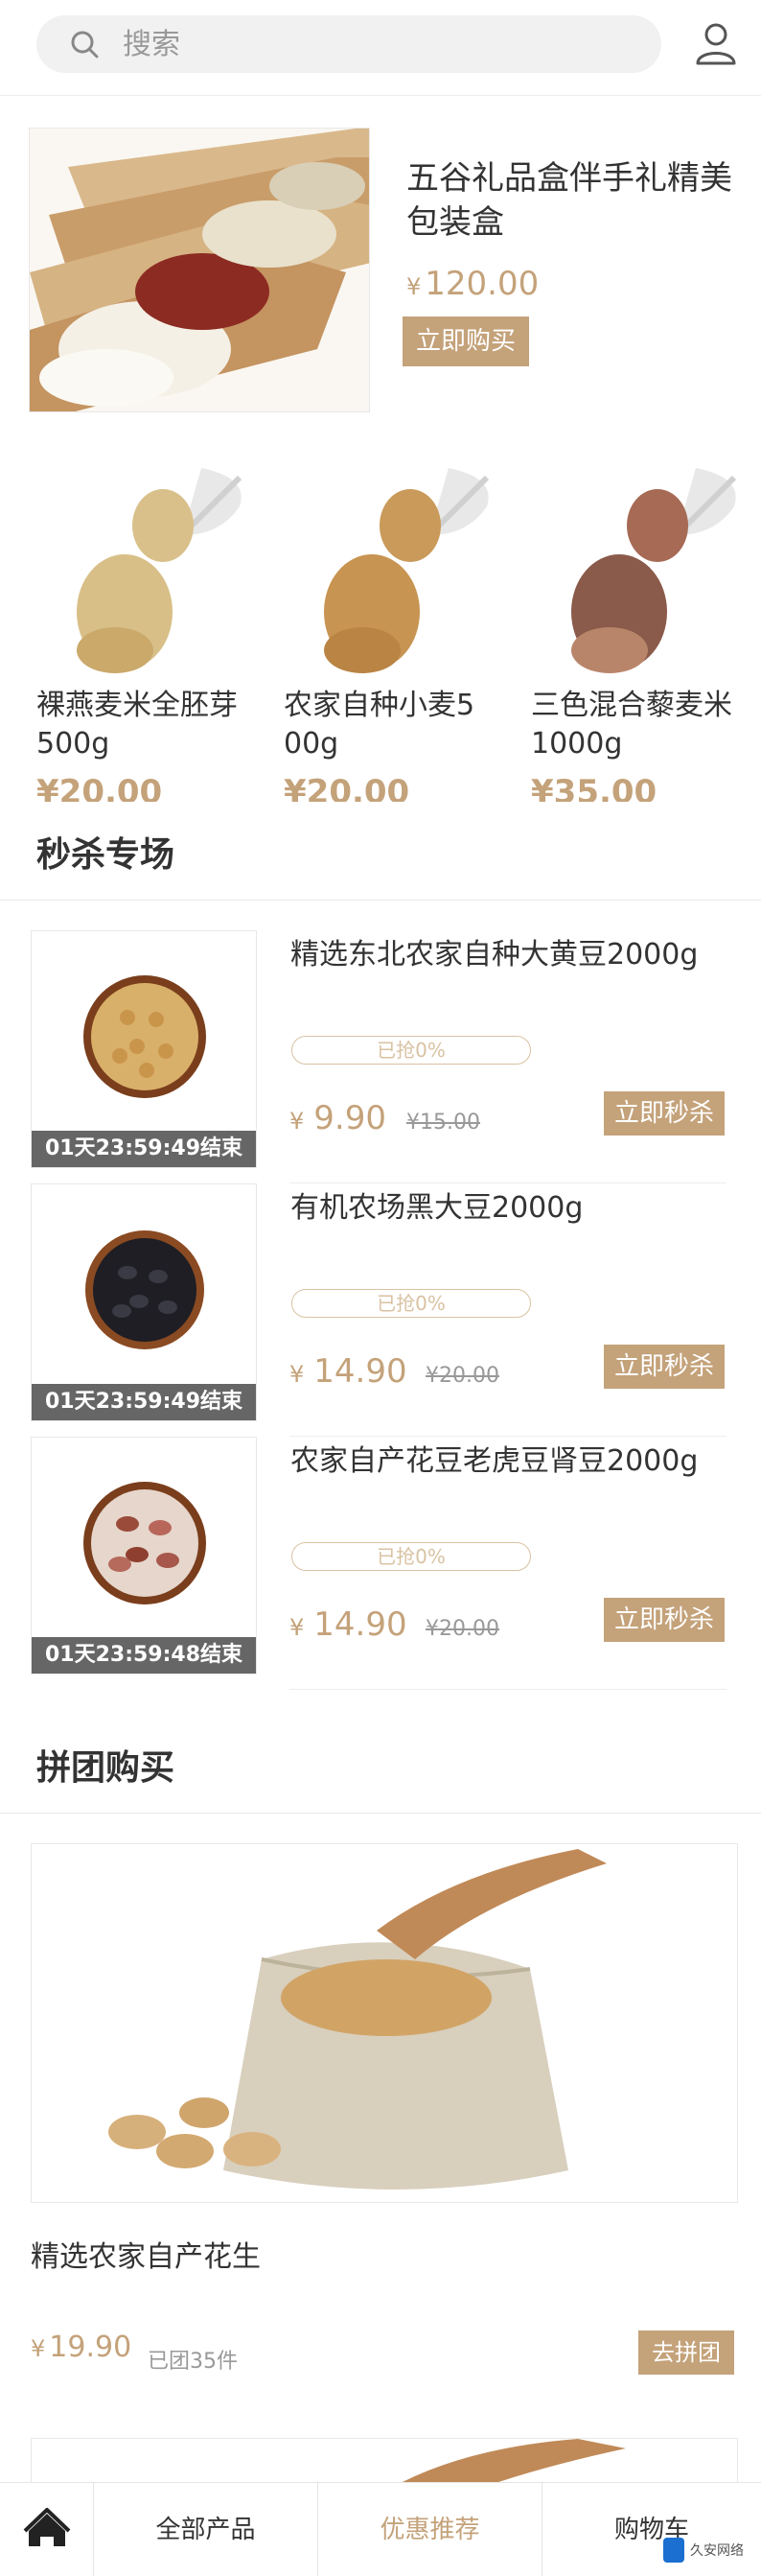  I want to click on groupbuy-count: 已团35件, so click(193, 2362).